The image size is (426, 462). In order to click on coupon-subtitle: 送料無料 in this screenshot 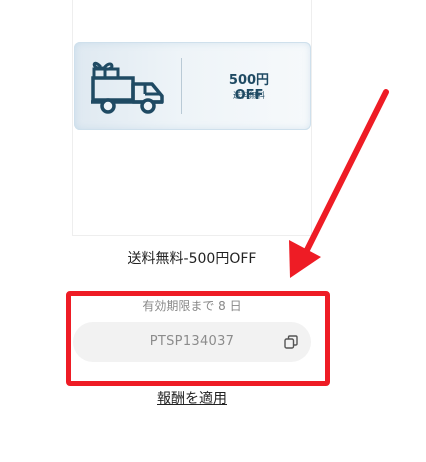, I will do `click(249, 95)`.